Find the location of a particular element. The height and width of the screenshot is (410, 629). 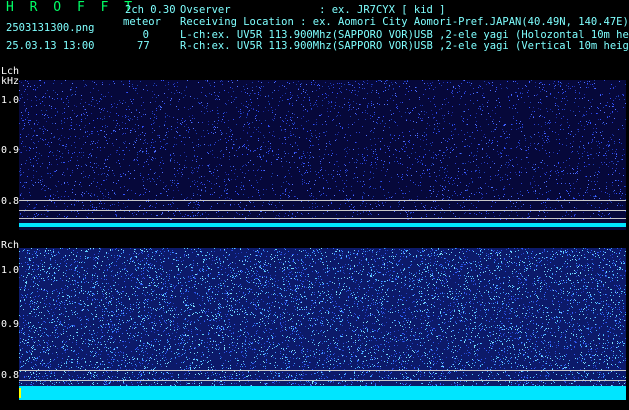

observer-info: Ovserver : ex. JR7CYX [ kid ] is located at coordinates (313, 10).